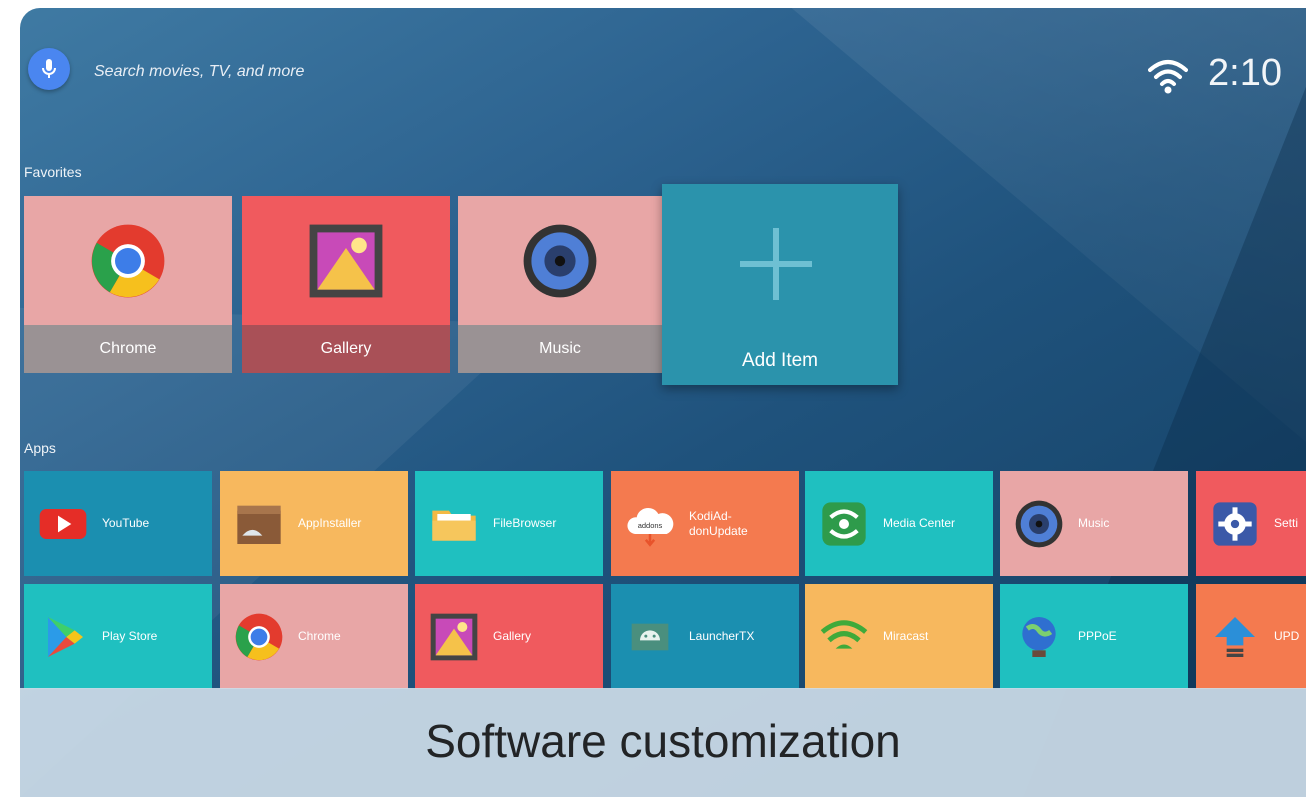 The image size is (1306, 797). What do you see at coordinates (780, 360) in the screenshot?
I see `add-item-label: Add Item` at bounding box center [780, 360].